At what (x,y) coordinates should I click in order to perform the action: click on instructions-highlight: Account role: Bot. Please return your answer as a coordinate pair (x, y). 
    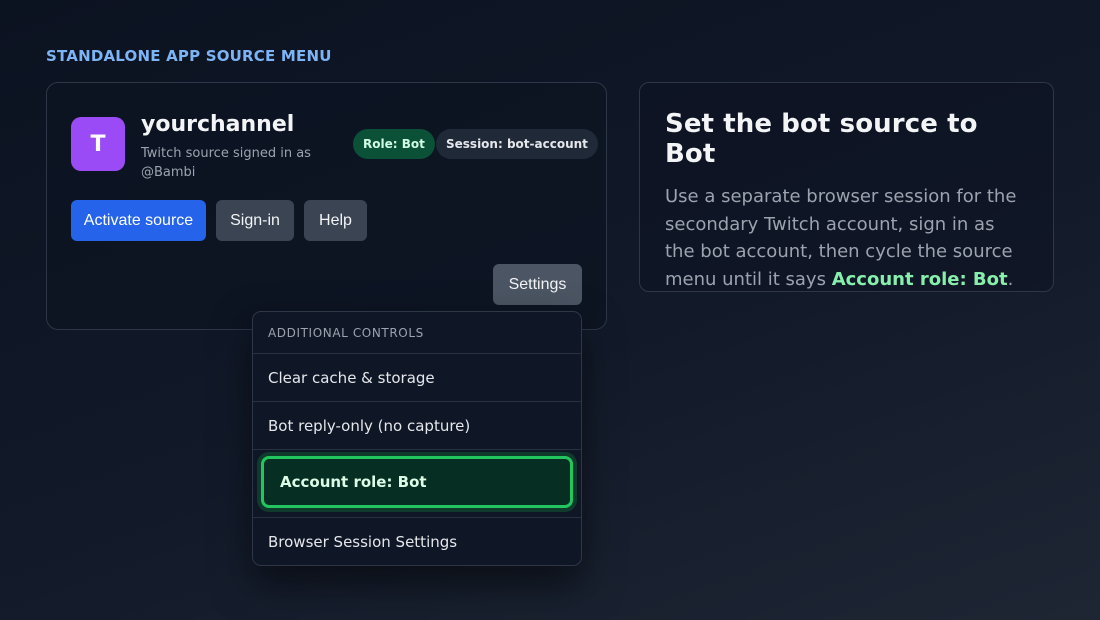
    Looking at the image, I should click on (919, 279).